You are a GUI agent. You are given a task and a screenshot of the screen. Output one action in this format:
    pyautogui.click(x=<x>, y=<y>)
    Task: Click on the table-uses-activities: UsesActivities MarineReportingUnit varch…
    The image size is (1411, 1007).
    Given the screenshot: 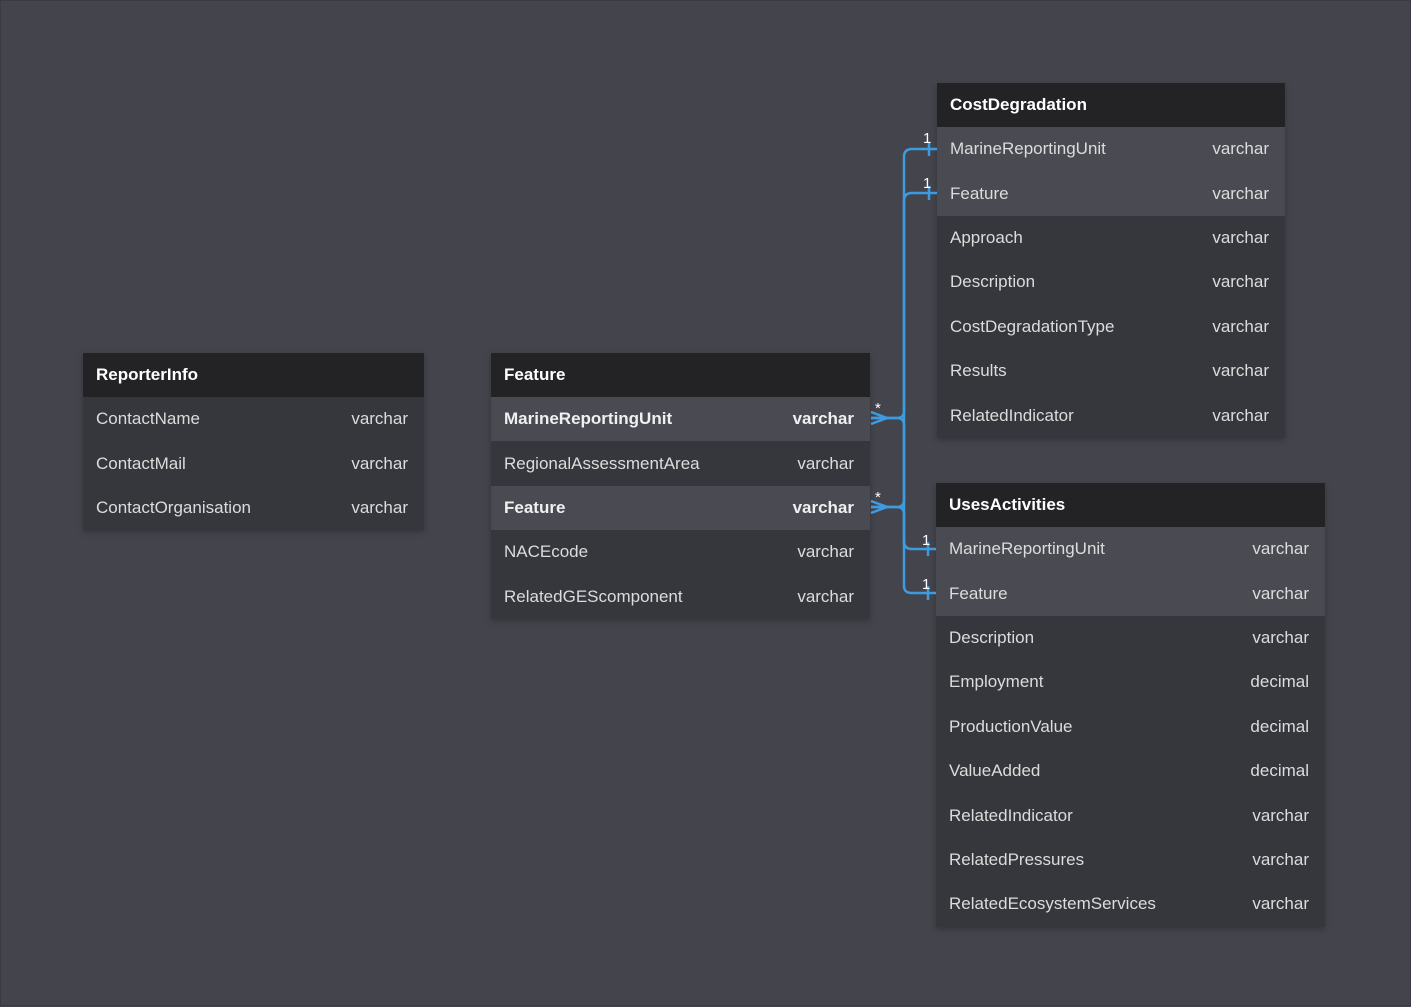 What is the action you would take?
    pyautogui.click(x=1130, y=705)
    